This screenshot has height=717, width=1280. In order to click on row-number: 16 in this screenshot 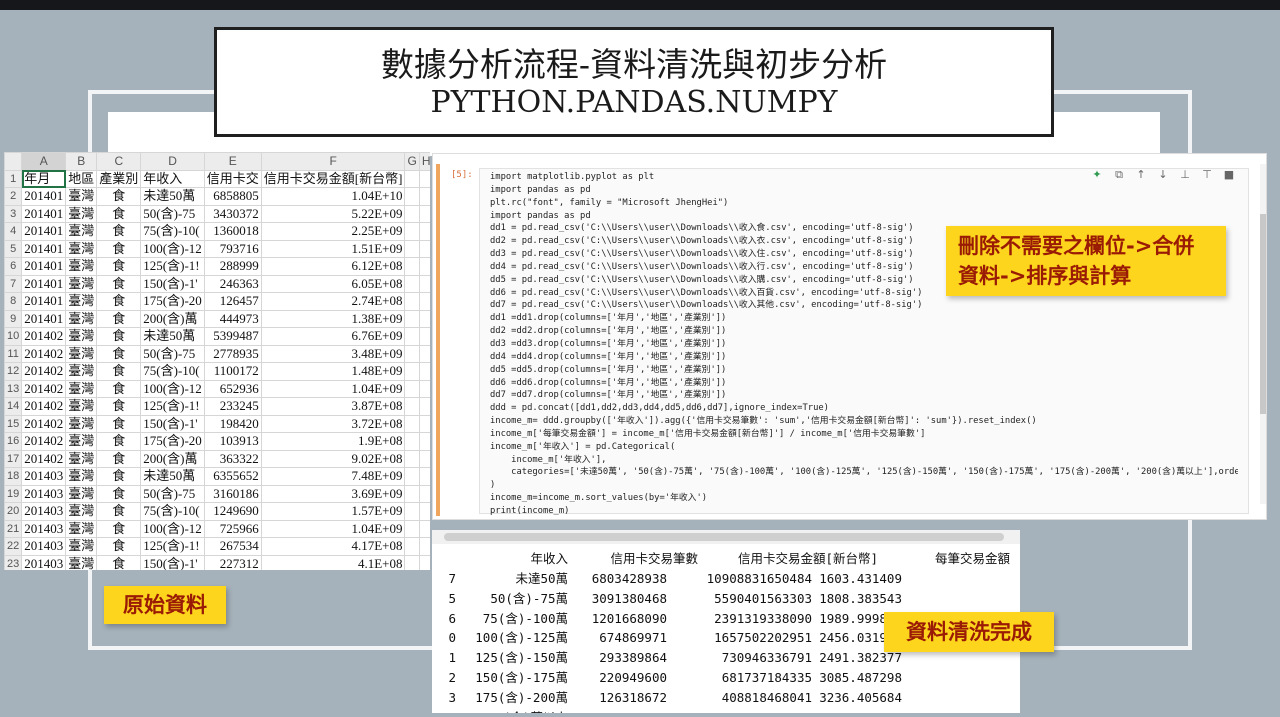, I will do `click(13, 441)`.